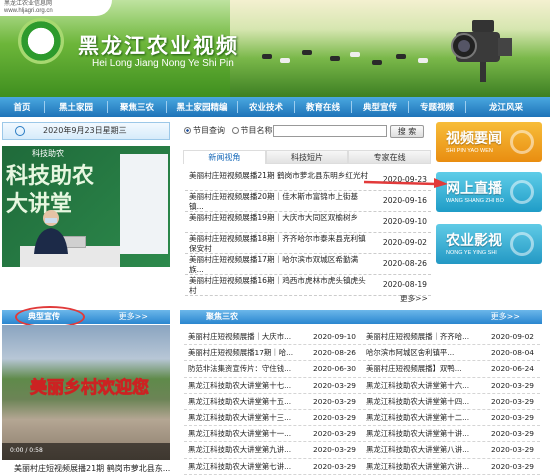  I want to click on news-more-link: 更多>>, so click(414, 298).